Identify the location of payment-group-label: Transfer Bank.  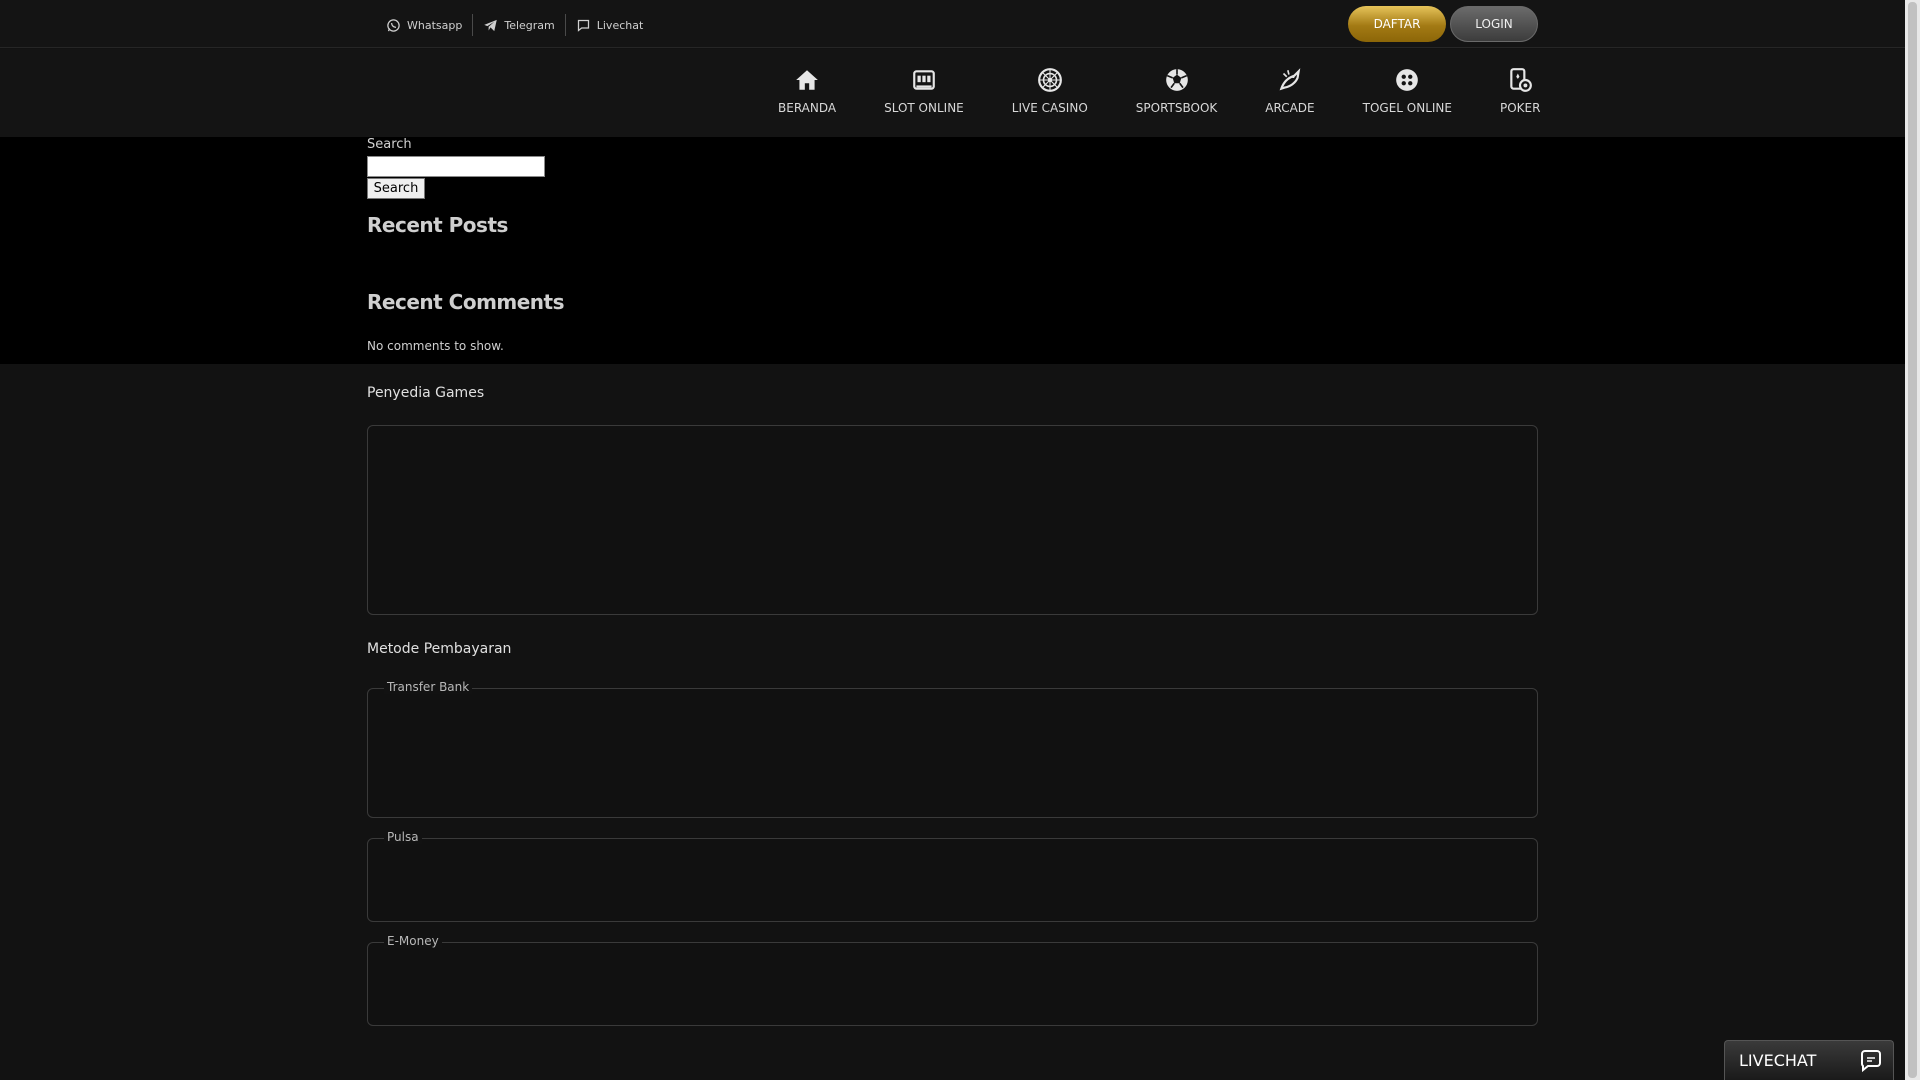
(428, 687).